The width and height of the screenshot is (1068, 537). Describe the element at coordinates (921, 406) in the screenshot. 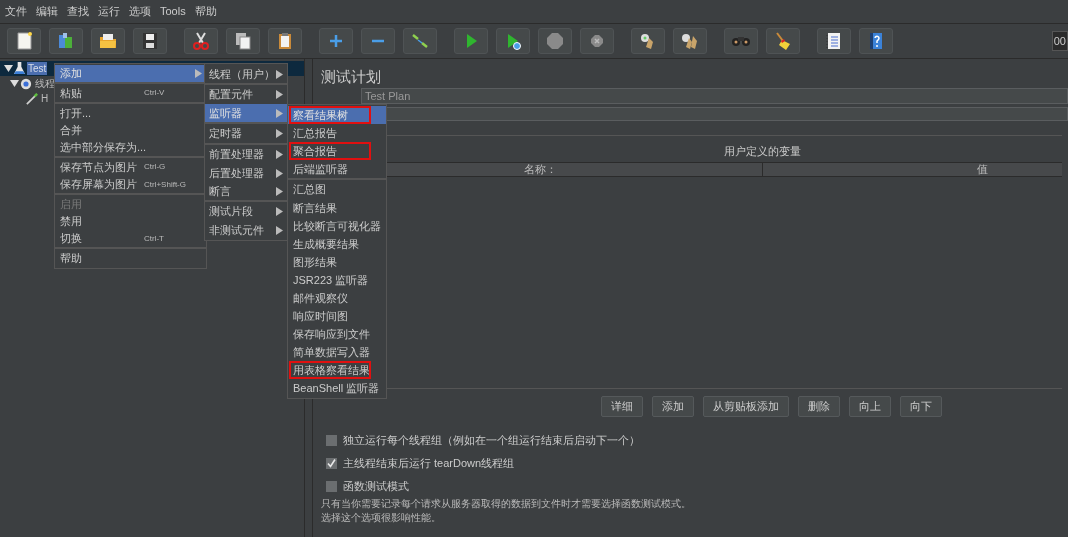

I see `table-button: 向下` at that location.